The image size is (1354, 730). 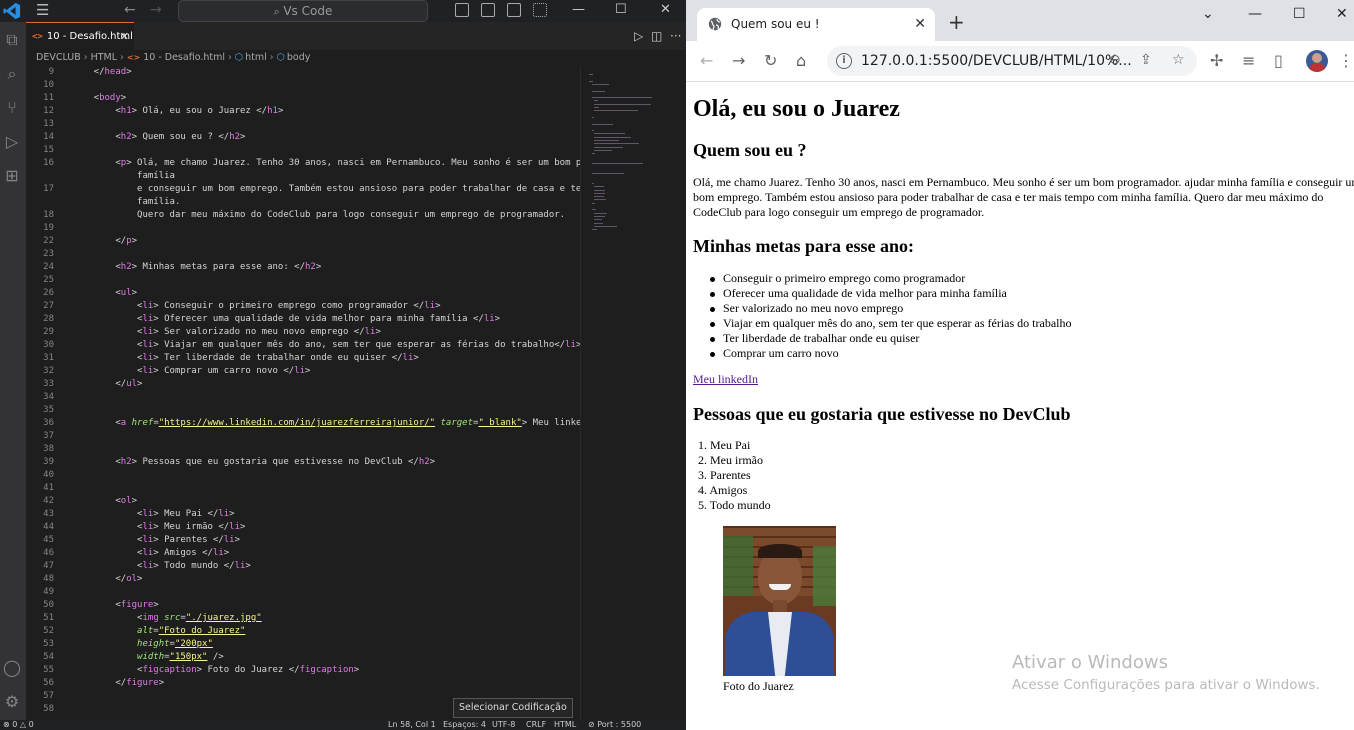 I want to click on more-actions-icon: ···, so click(x=675, y=36).